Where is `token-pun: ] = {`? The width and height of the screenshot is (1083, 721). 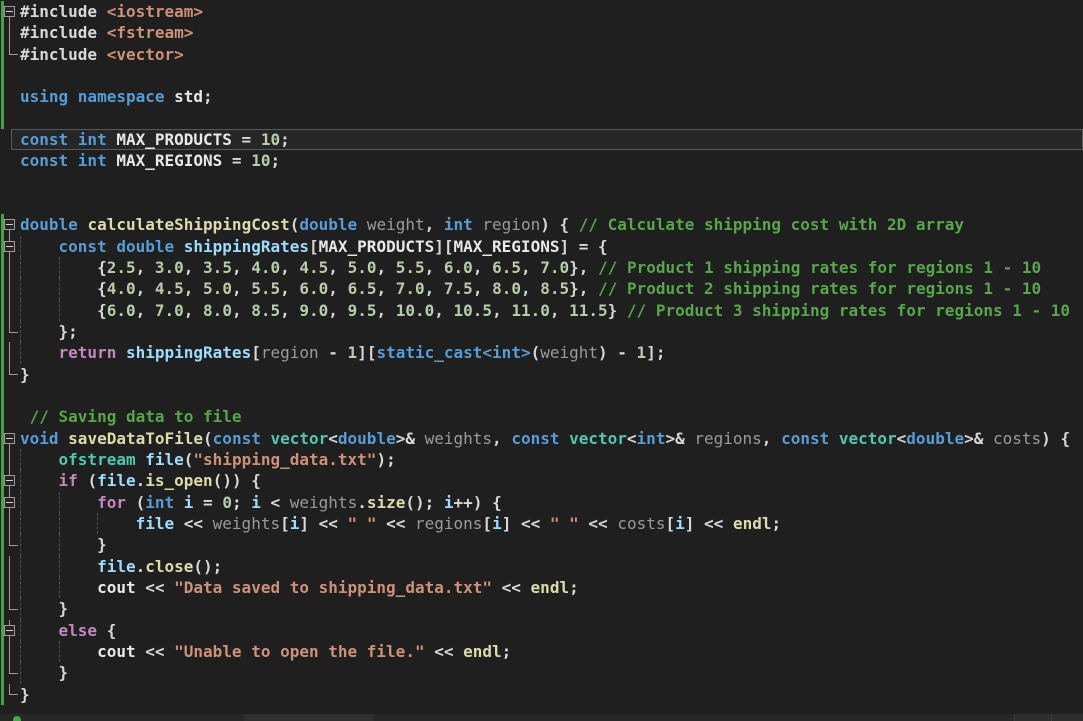 token-pun: ] = { is located at coordinates (583, 246).